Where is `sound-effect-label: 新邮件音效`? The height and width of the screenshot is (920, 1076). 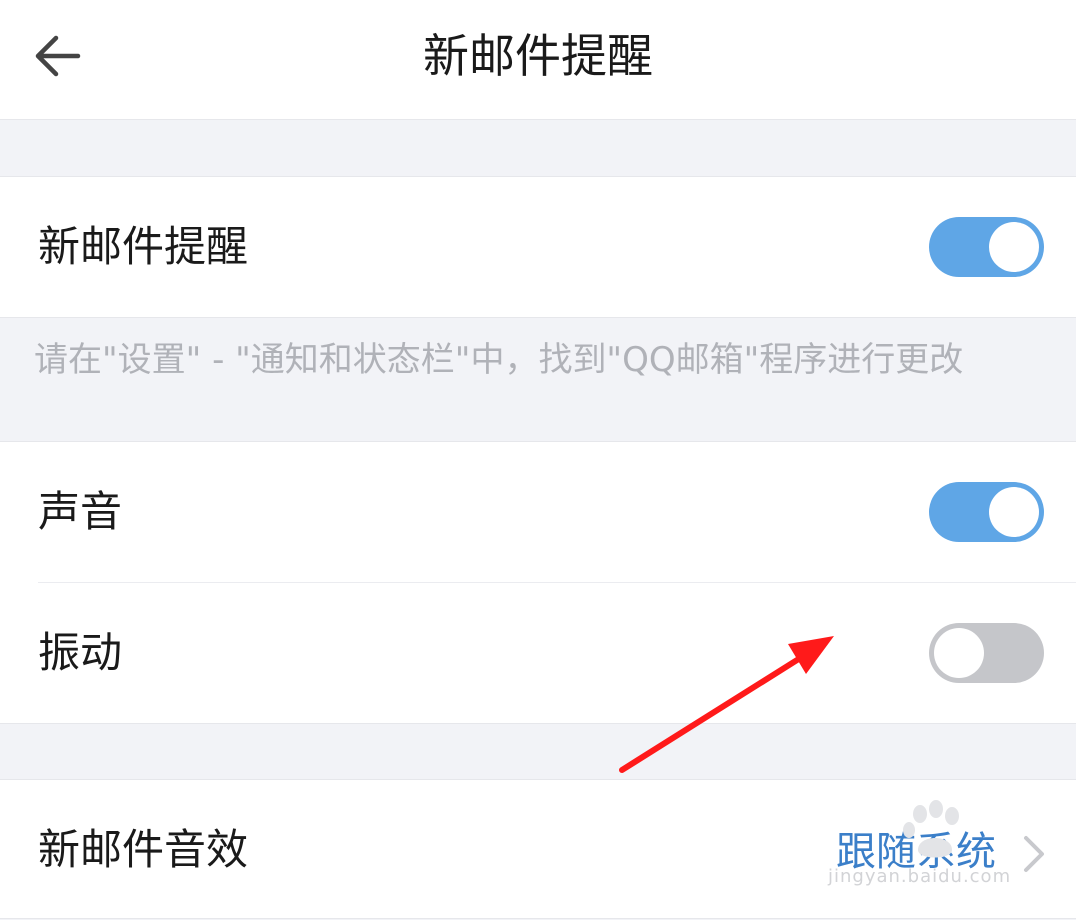
sound-effect-label: 新邮件音效 is located at coordinates (143, 849).